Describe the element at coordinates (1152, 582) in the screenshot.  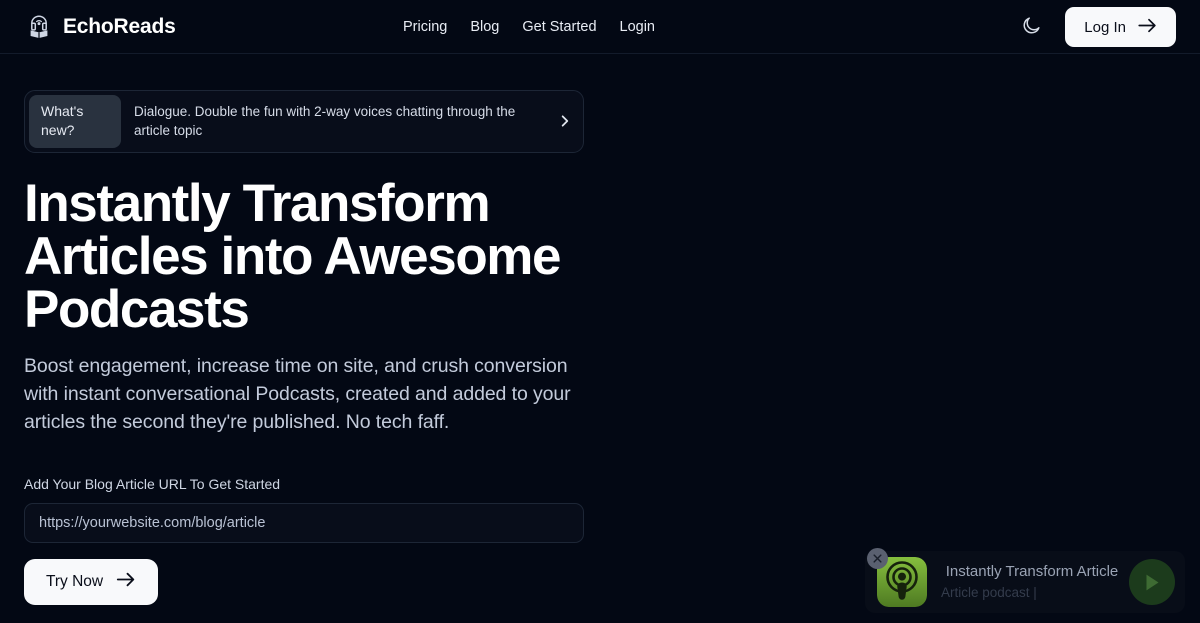
I see `play-icon` at that location.